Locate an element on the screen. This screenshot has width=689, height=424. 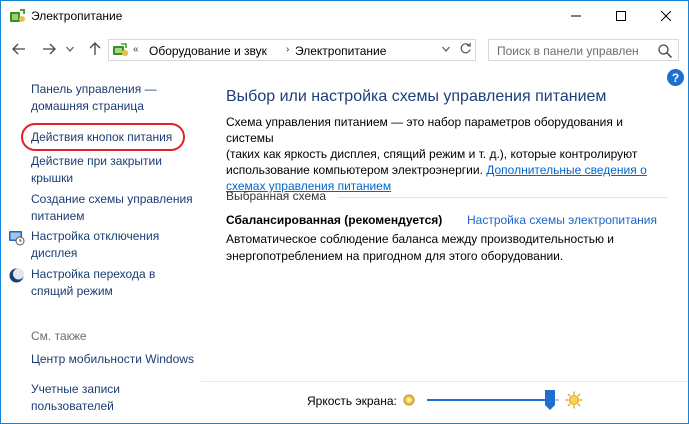
arrow-right-icon is located at coordinates (49, 49).